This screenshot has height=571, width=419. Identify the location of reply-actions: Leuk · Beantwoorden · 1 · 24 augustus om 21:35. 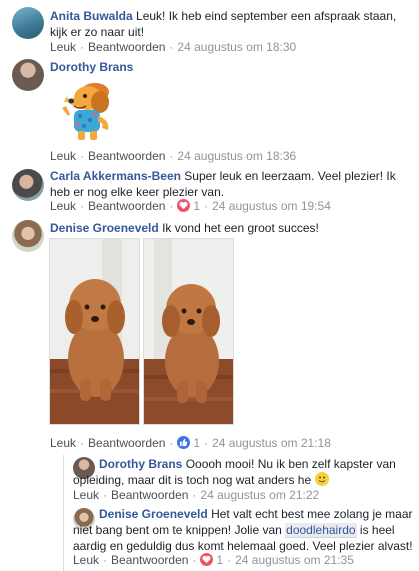
(213, 560).